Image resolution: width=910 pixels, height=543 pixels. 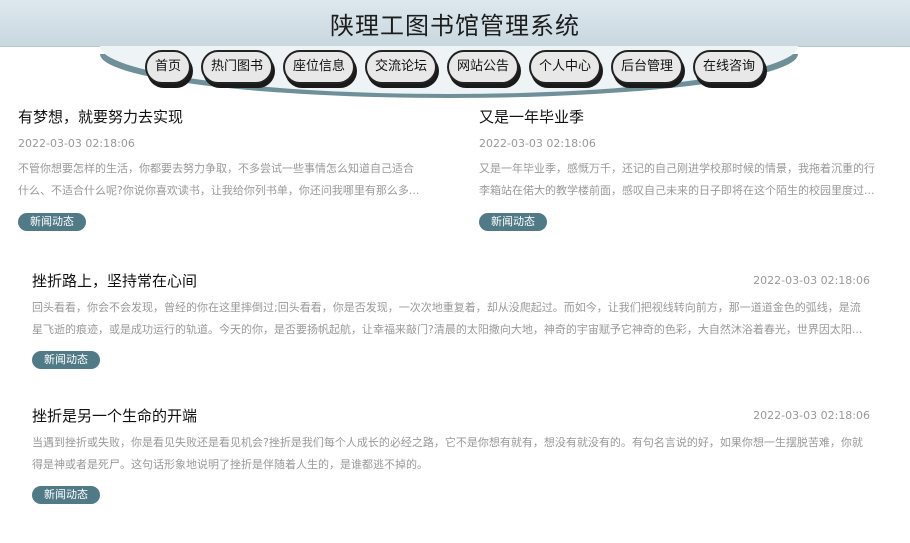 I want to click on nav-home: 首页, so click(x=167, y=67).